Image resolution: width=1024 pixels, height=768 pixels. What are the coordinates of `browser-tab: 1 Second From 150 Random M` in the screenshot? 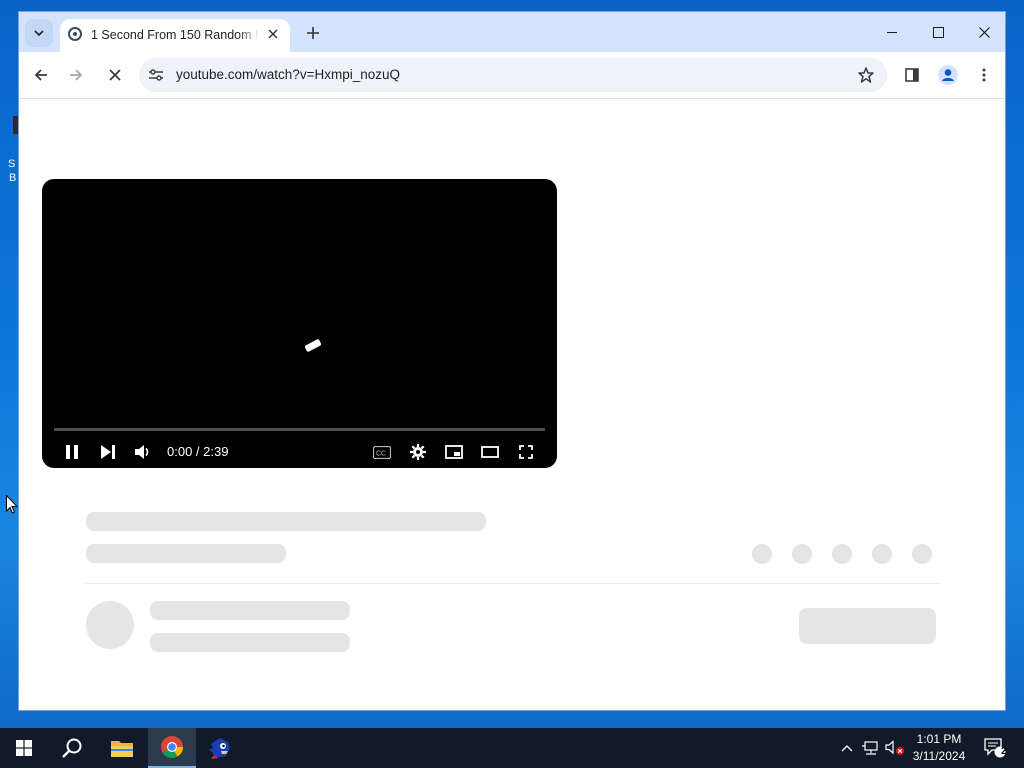 It's located at (175, 35).